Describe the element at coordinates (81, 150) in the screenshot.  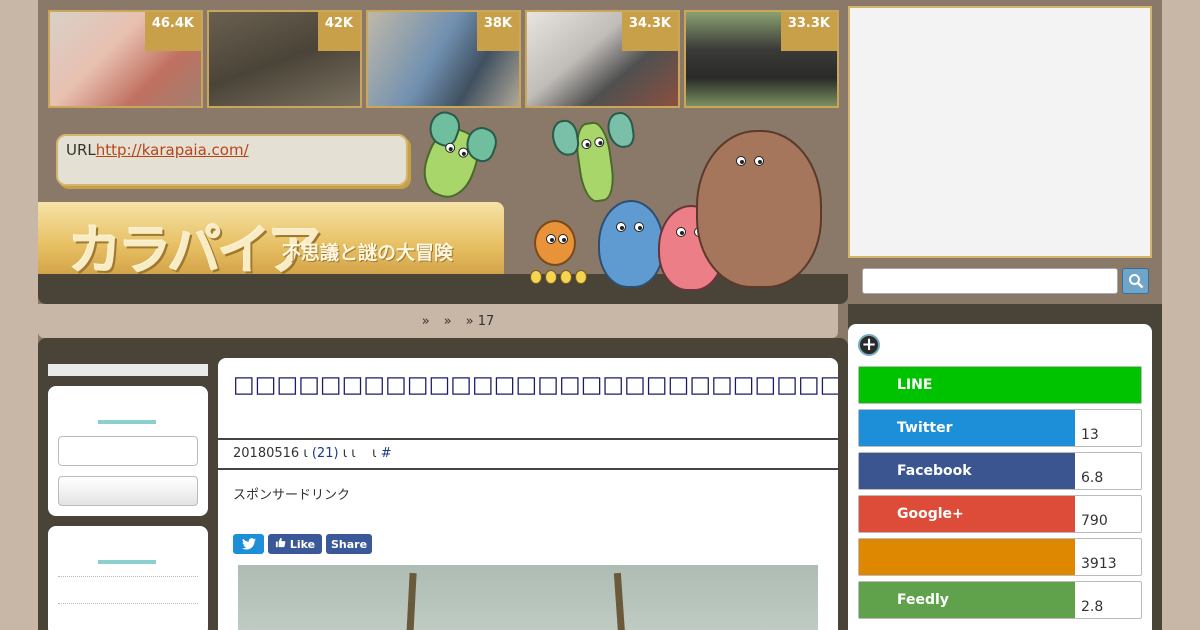
I see `url-label: URL` at that location.